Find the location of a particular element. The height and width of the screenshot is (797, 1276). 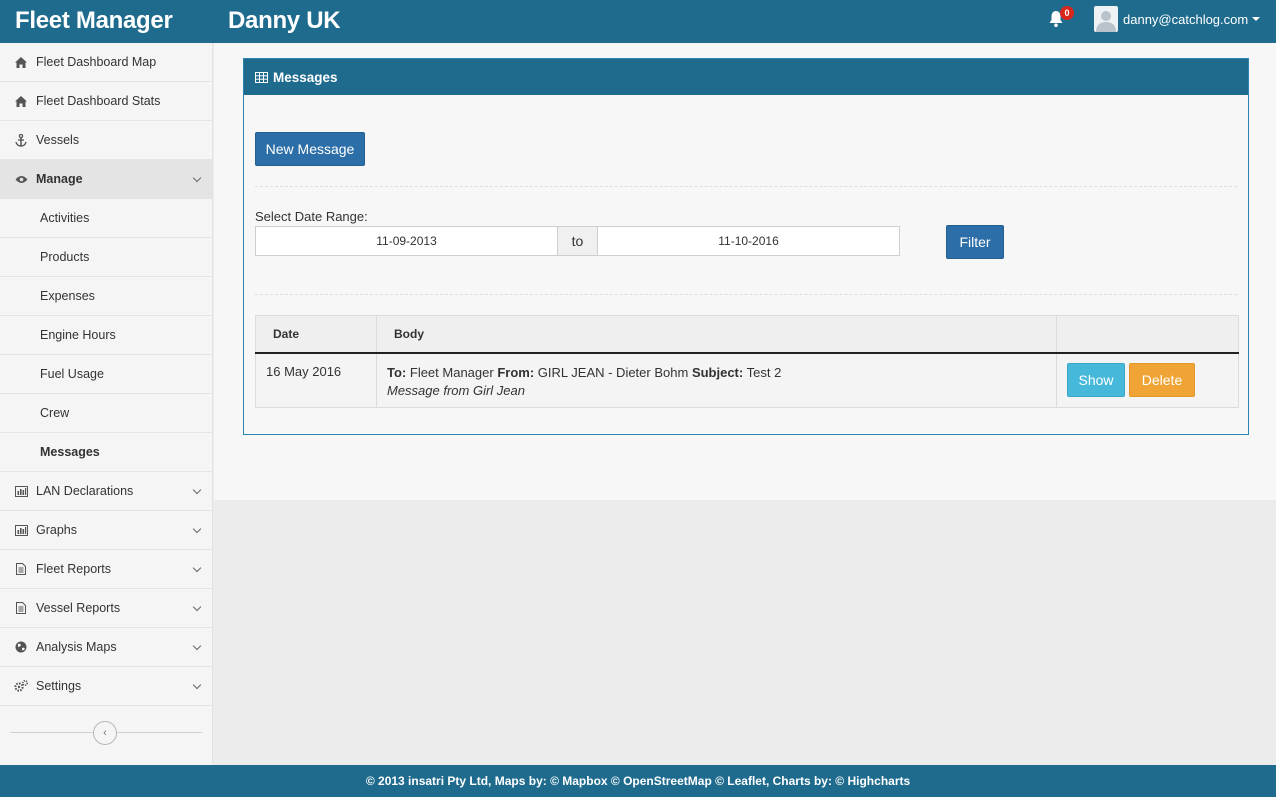

date-range-separator: to is located at coordinates (577, 241).